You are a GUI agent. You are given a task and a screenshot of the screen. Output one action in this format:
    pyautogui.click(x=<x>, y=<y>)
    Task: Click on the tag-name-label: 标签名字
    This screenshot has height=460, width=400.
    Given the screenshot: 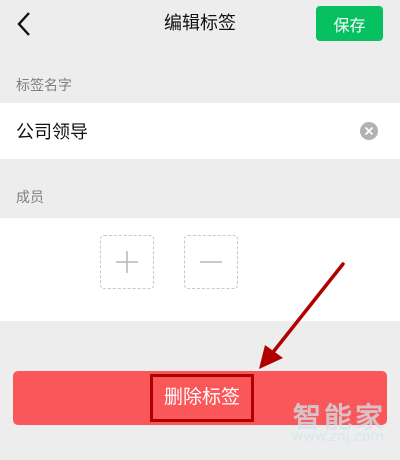 What is the action you would take?
    pyautogui.click(x=44, y=86)
    